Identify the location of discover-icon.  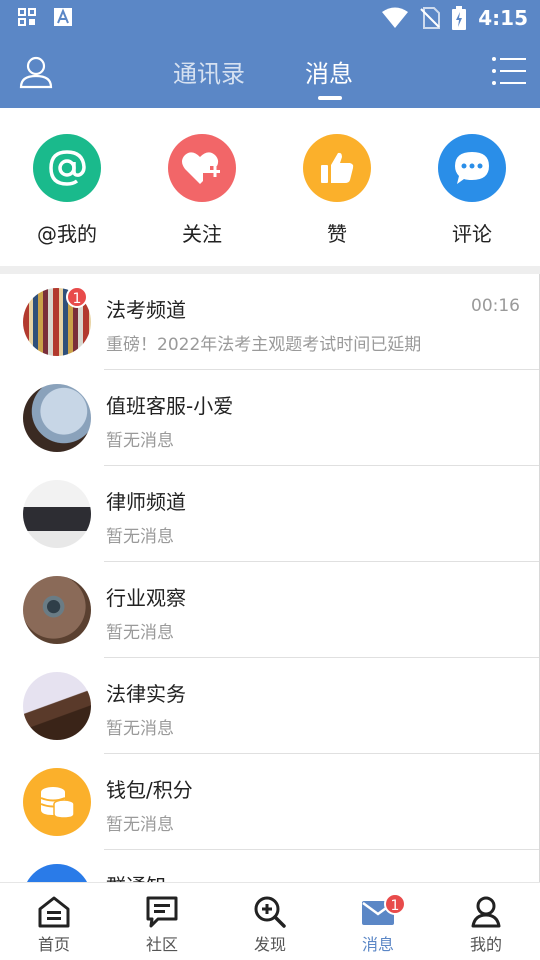
(270, 912).